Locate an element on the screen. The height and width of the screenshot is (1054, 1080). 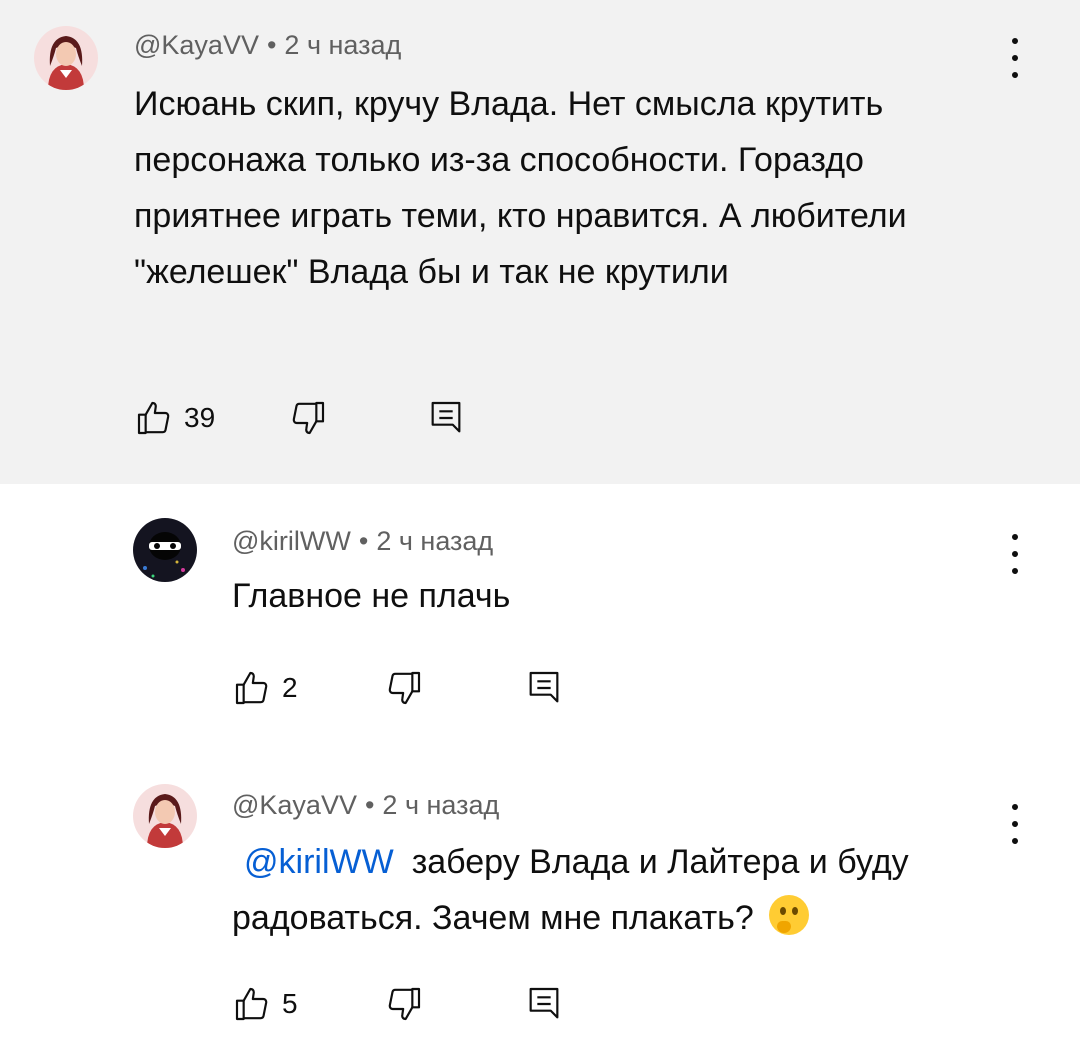
more-vert-icon is located at coordinates (1015, 58).